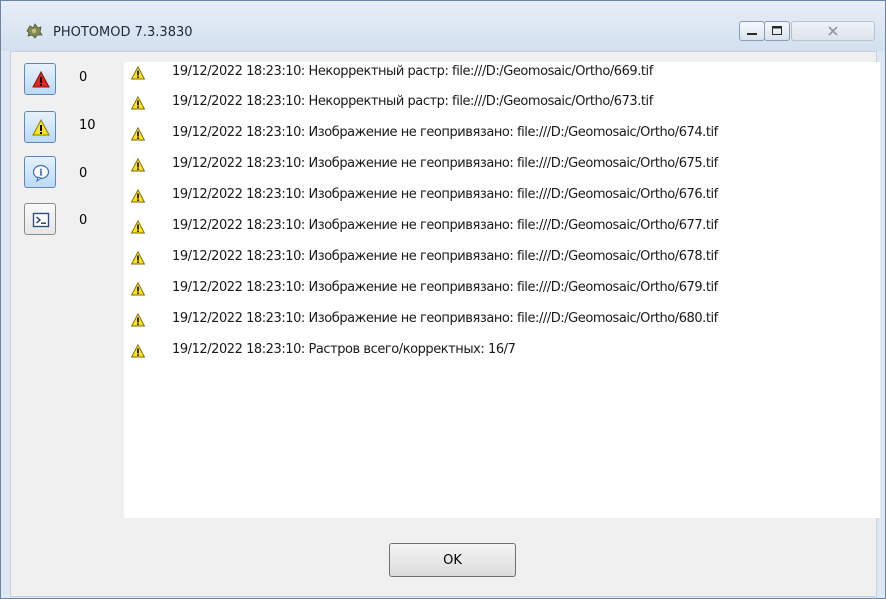 The image size is (886, 599). I want to click on filter-info-button: i, so click(40, 172).